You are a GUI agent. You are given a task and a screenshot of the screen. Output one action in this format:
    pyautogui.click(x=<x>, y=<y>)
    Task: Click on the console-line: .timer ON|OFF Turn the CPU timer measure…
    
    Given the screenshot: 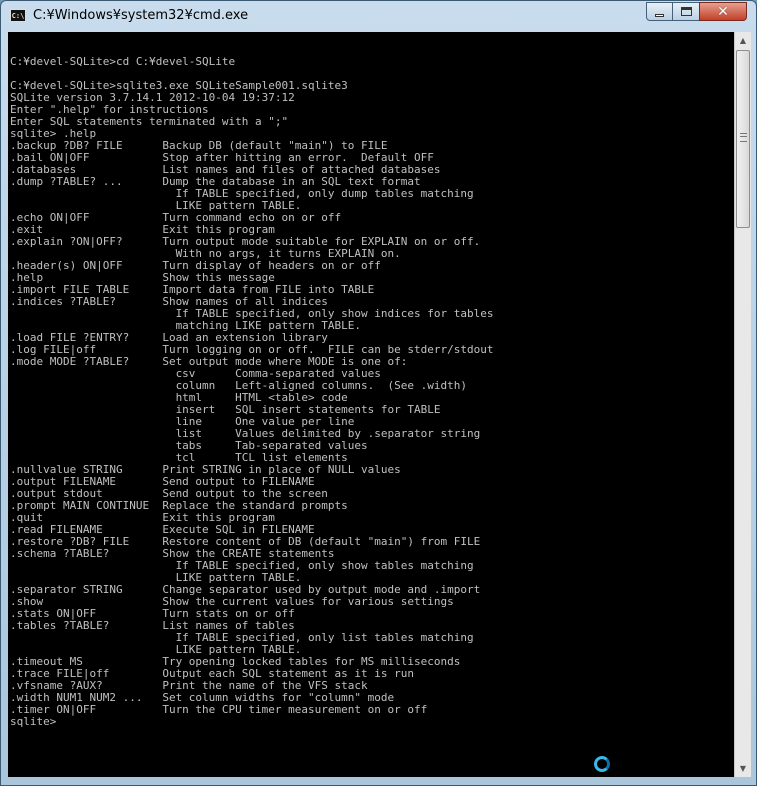 What is the action you would take?
    pyautogui.click(x=219, y=709)
    